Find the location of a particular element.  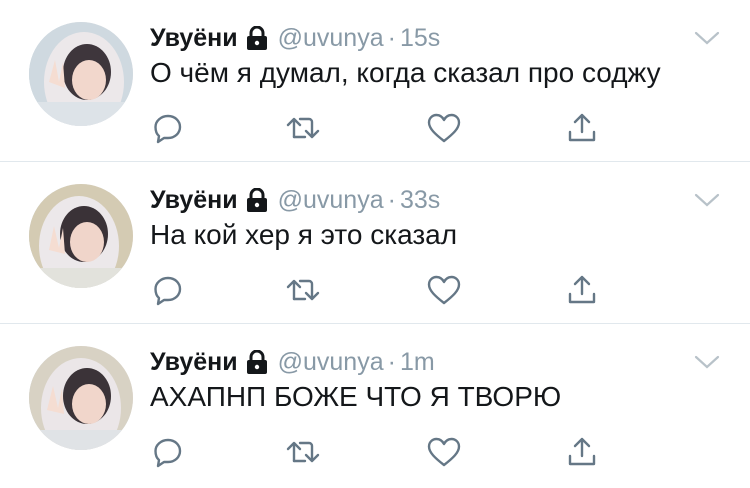

timestamp: 33s is located at coordinates (420, 200).